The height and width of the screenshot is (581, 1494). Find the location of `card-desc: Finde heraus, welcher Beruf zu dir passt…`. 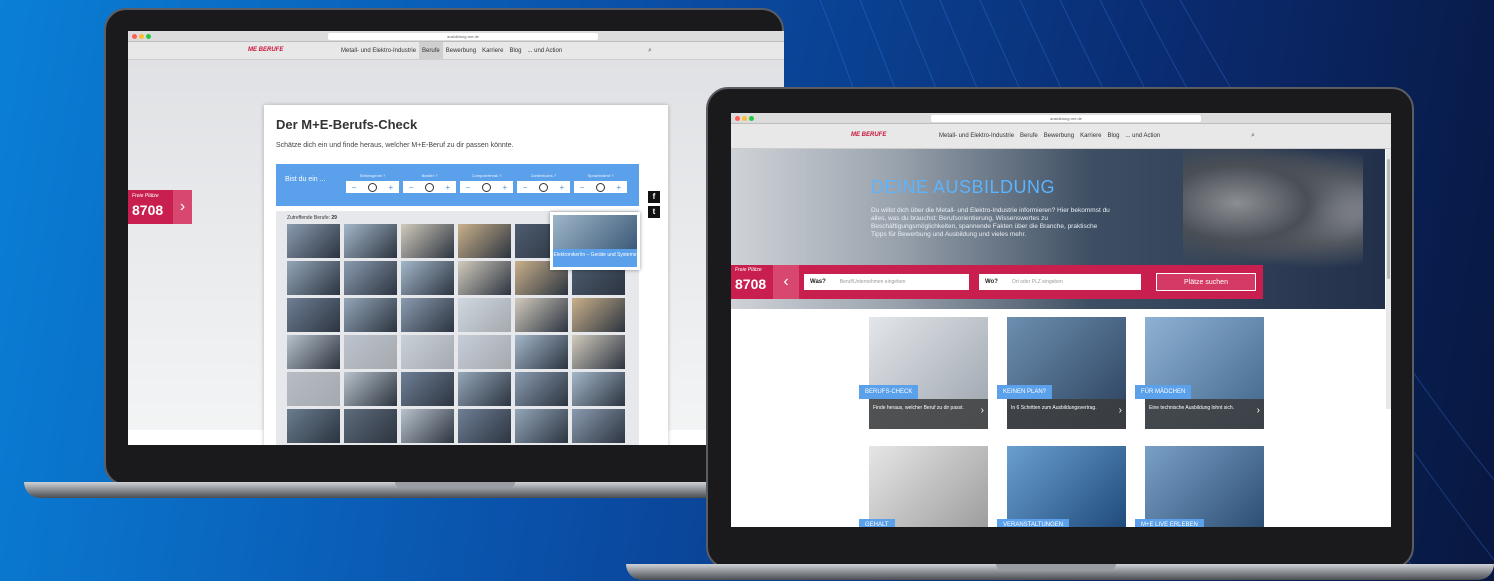

card-desc: Finde heraus, welcher Beruf zu dir passt… is located at coordinates (928, 414).